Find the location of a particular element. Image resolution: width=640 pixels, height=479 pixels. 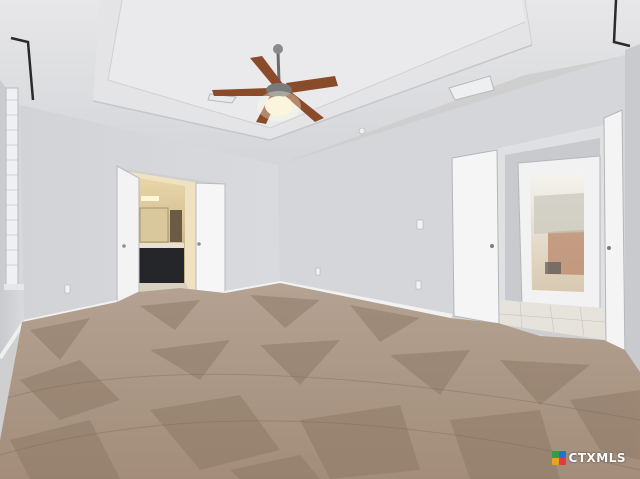

bathroom-vanity is located at coordinates (161, 265).